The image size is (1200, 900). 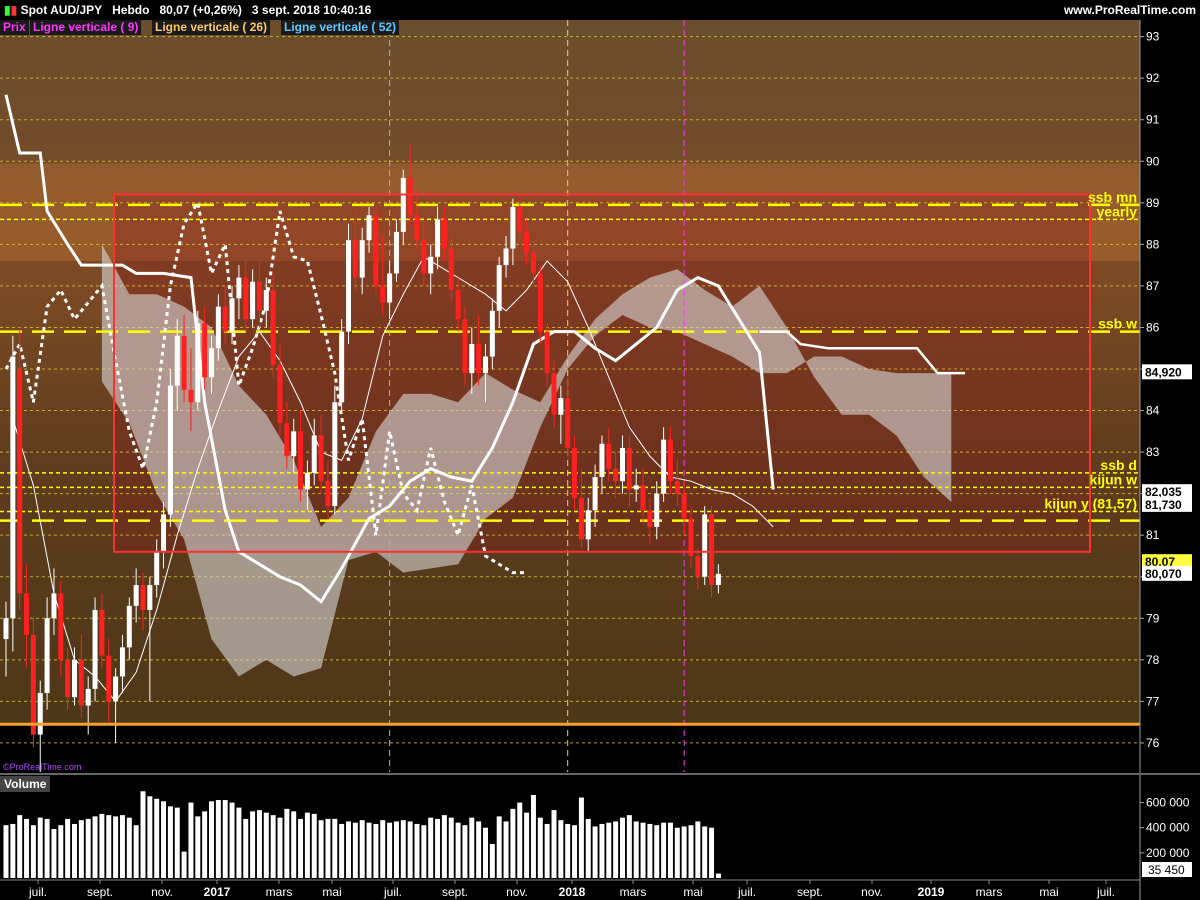 I want to click on bar-chart-icon-2: ▮, so click(x=14, y=10).